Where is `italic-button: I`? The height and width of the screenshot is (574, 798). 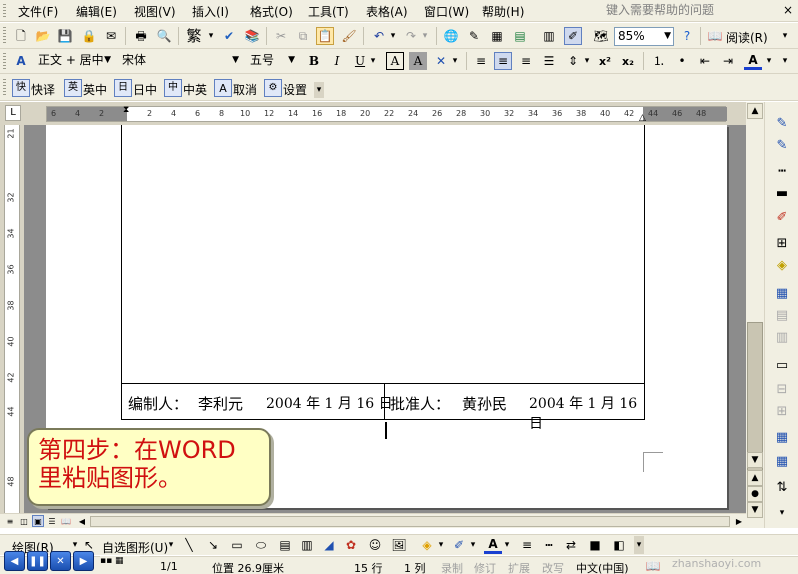 italic-button: I is located at coordinates (337, 61).